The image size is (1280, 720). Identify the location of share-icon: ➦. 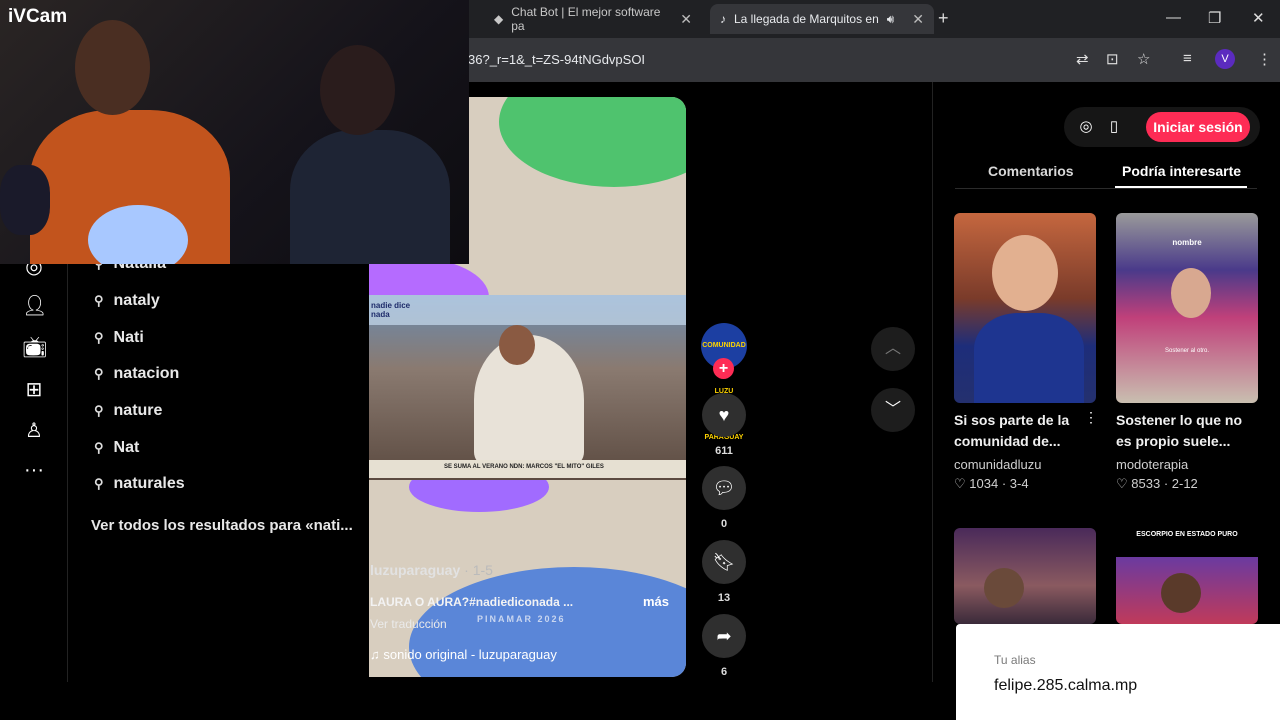
(724, 635).